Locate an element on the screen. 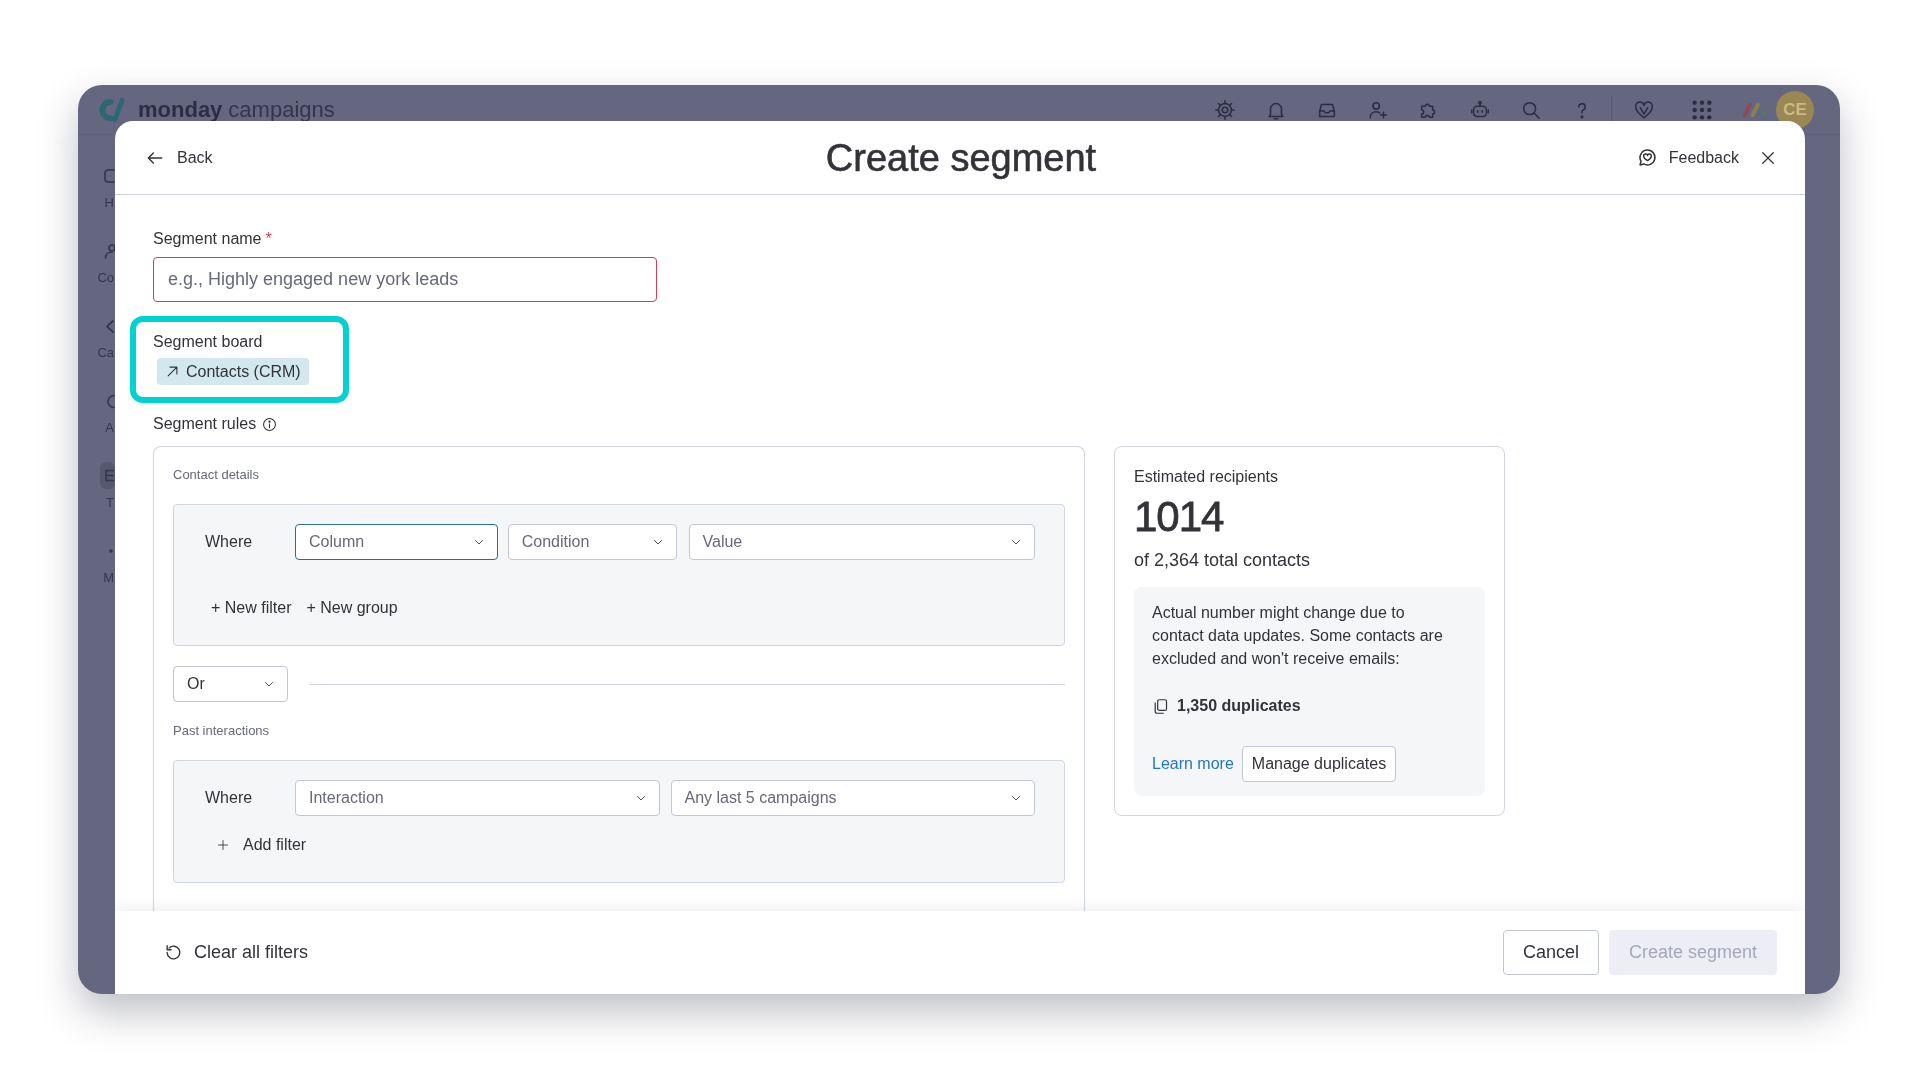 Image resolution: width=1920 pixels, height=1080 pixels. person-icon is located at coordinates (109, 250).